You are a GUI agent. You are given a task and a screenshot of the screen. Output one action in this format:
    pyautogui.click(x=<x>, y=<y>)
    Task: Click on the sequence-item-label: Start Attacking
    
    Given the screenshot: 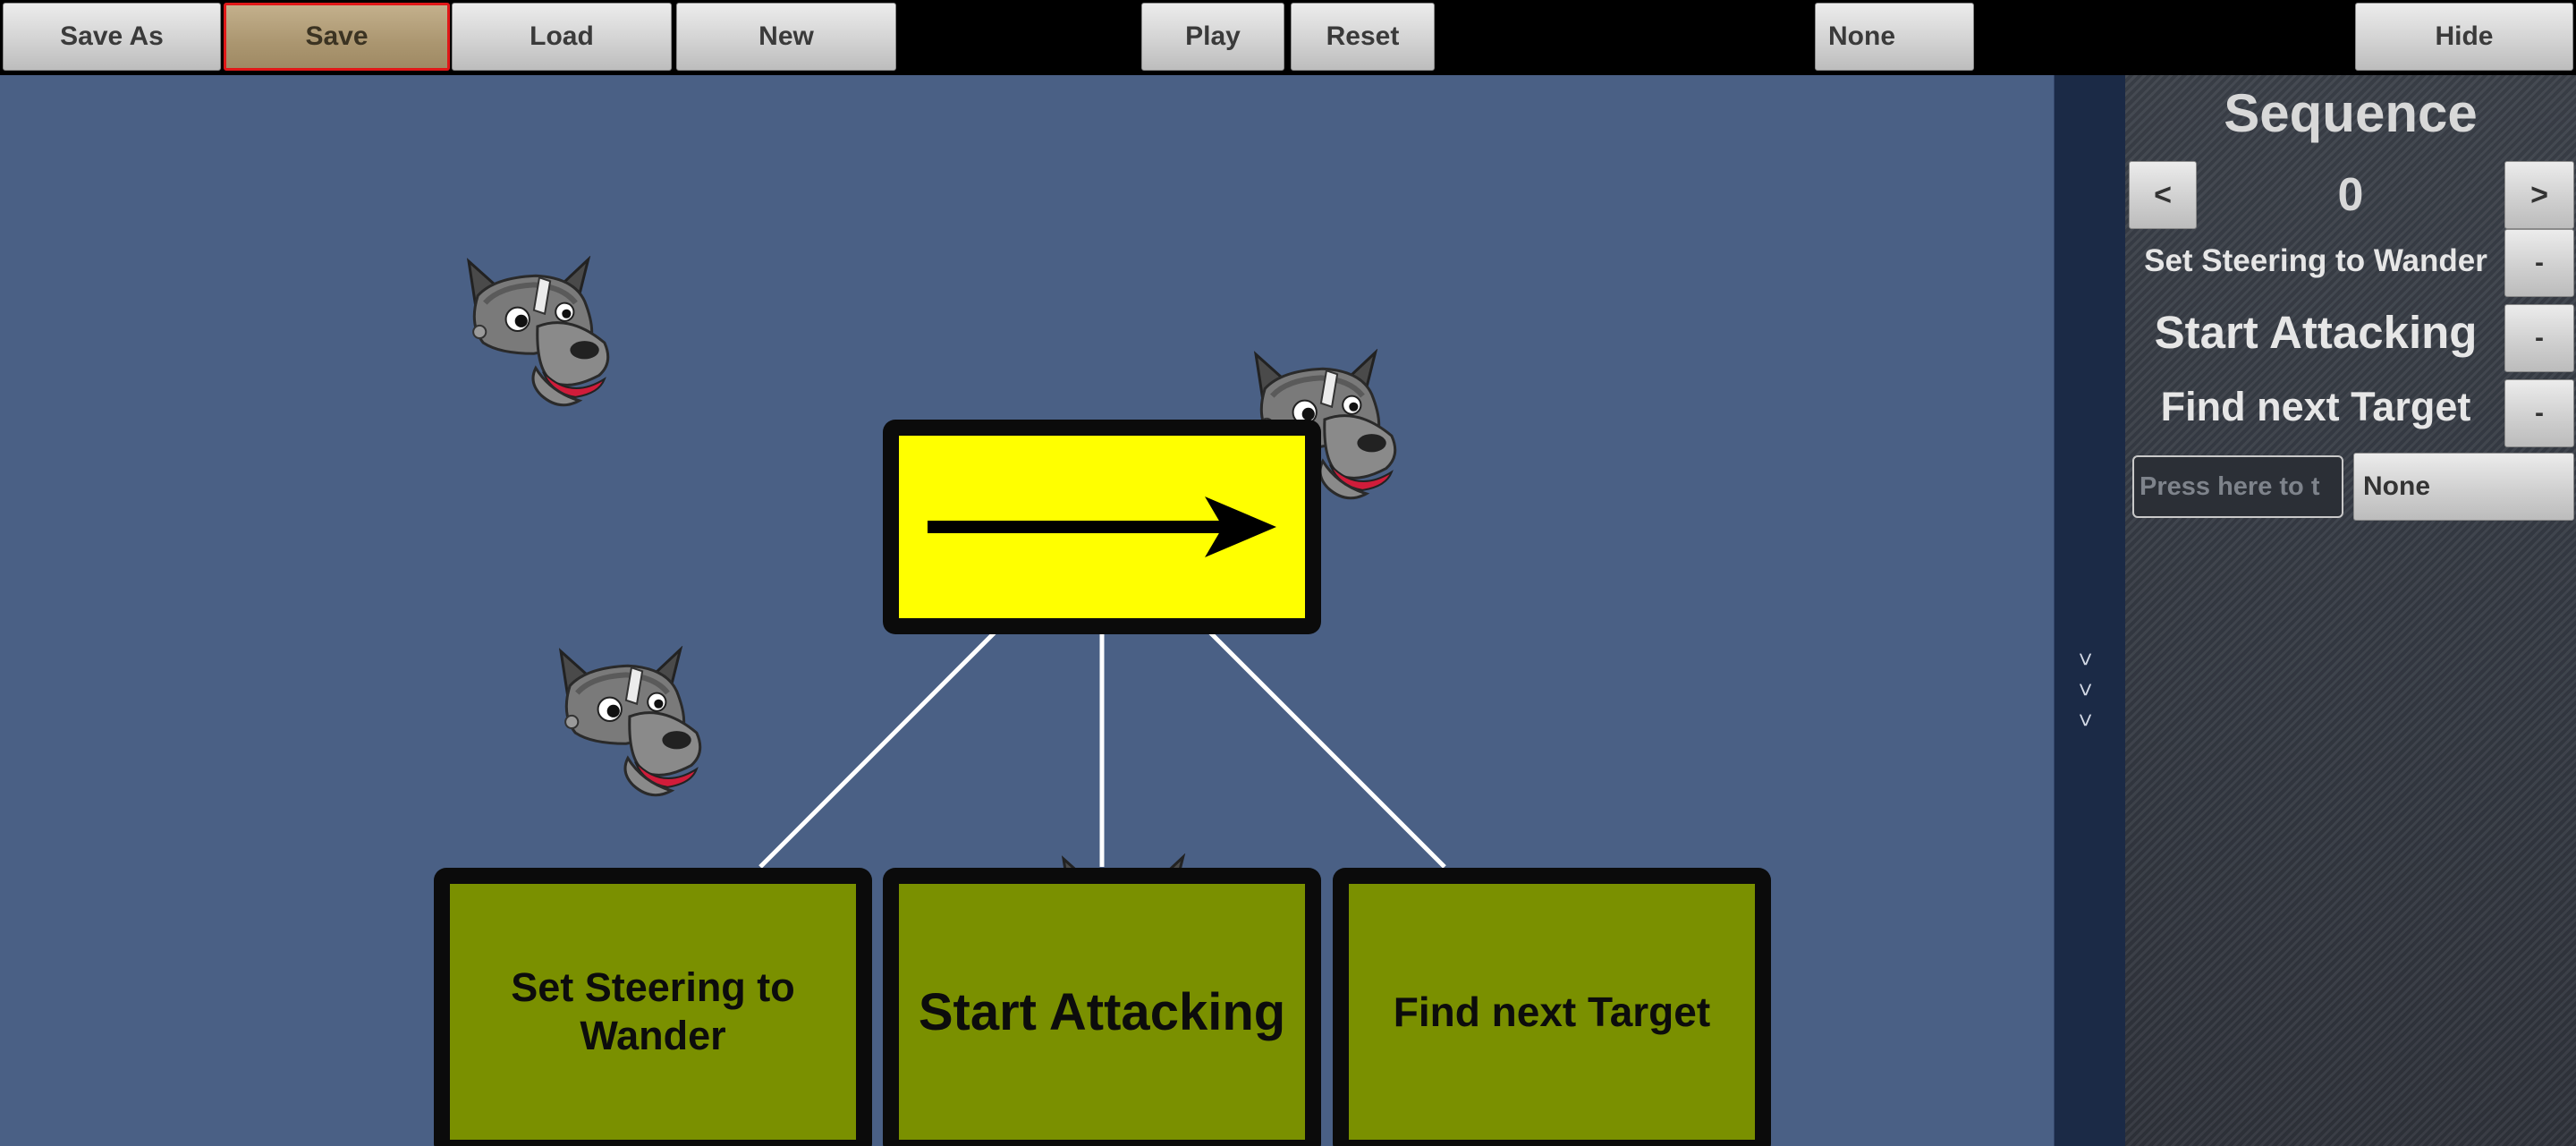 What is the action you would take?
    pyautogui.click(x=2316, y=332)
    